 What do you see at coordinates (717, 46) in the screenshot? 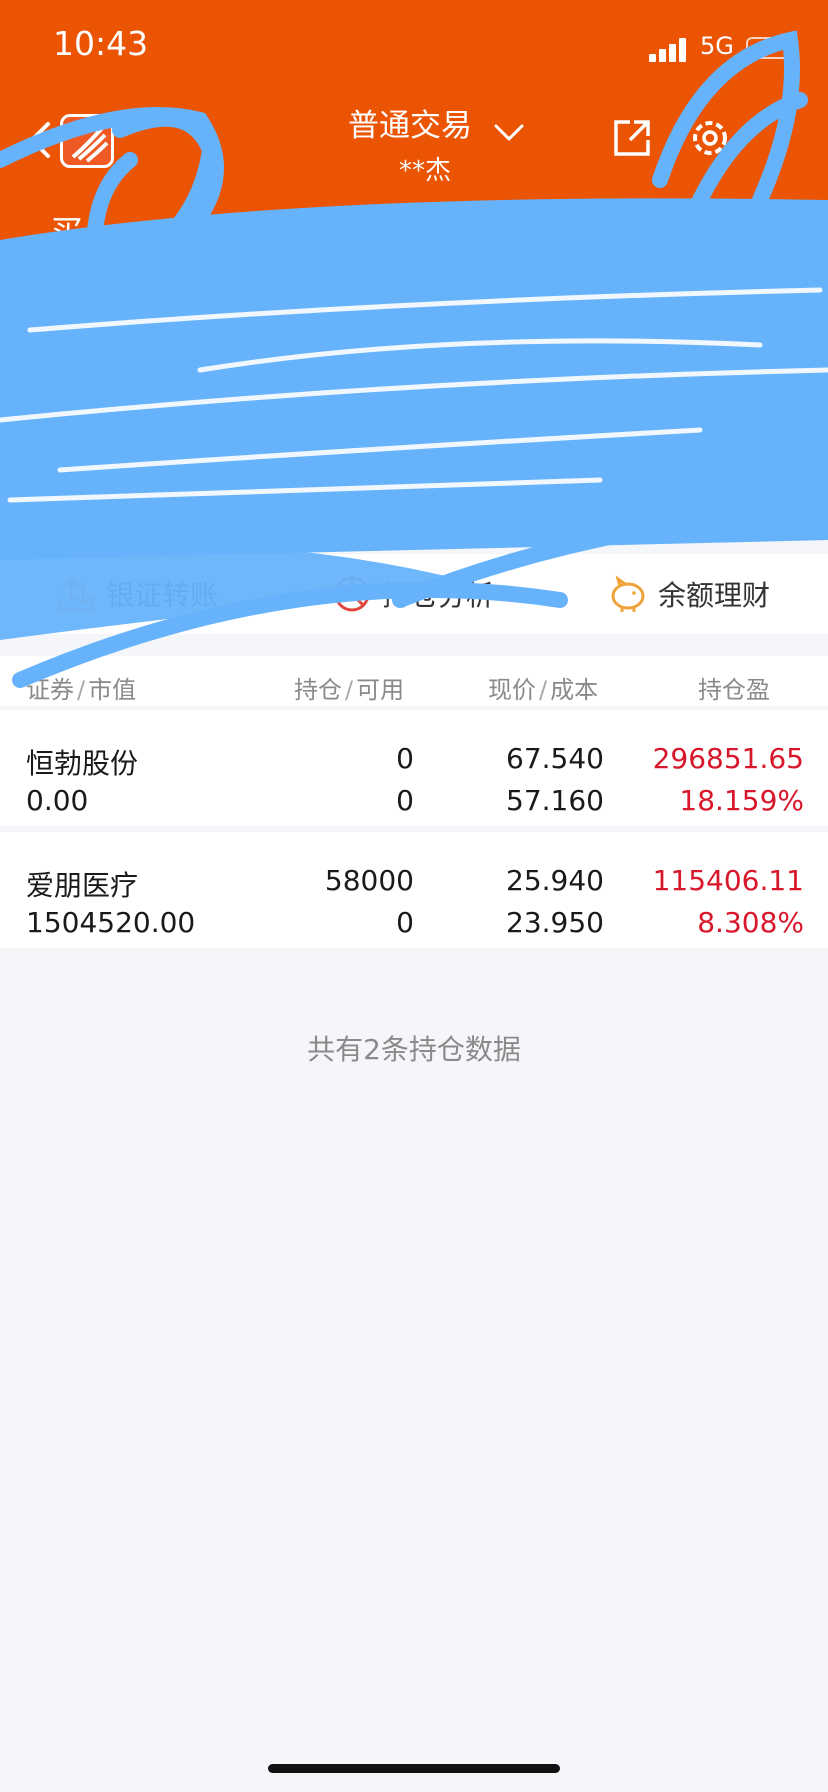
I see `network-label: 5G` at bounding box center [717, 46].